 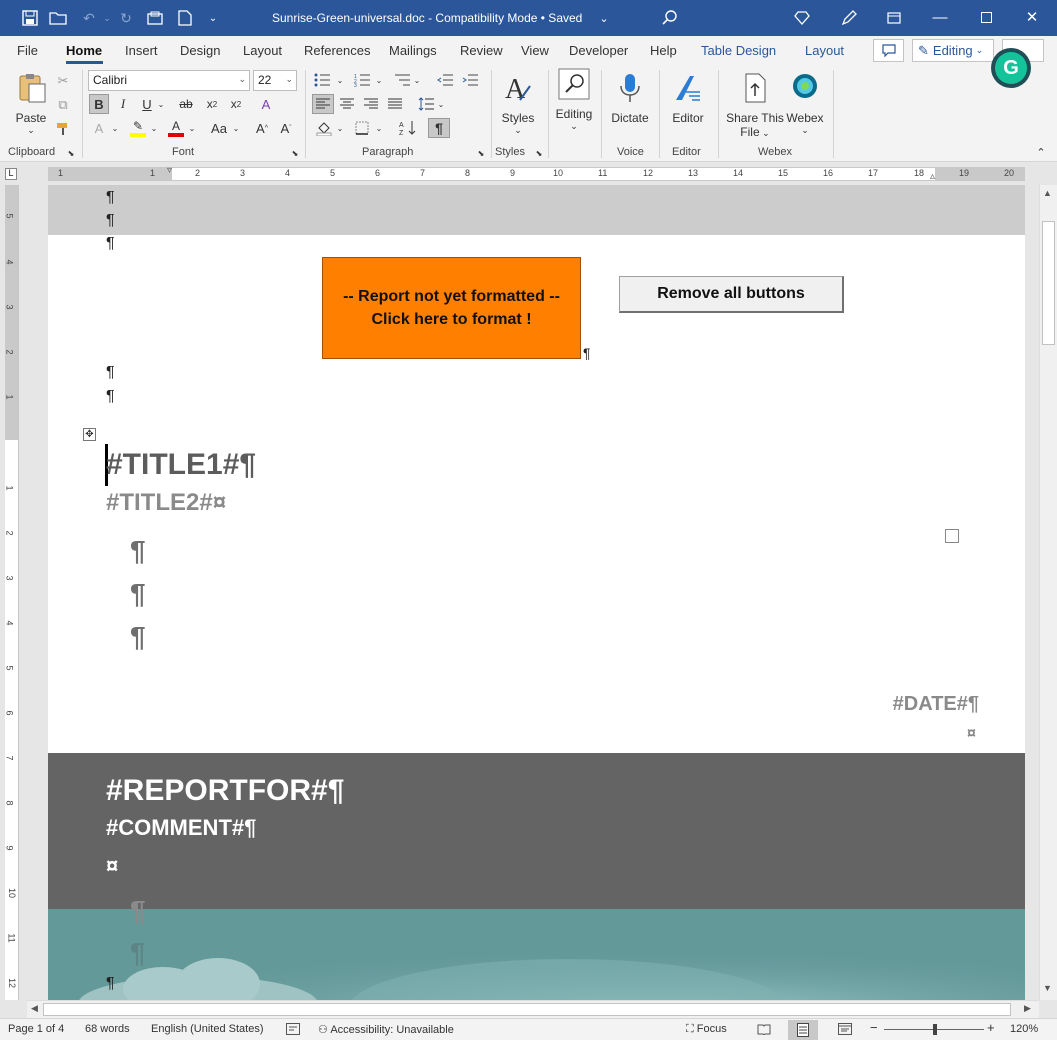 I want to click on paragraph-launcher-icon: ⬊, so click(x=481, y=153).